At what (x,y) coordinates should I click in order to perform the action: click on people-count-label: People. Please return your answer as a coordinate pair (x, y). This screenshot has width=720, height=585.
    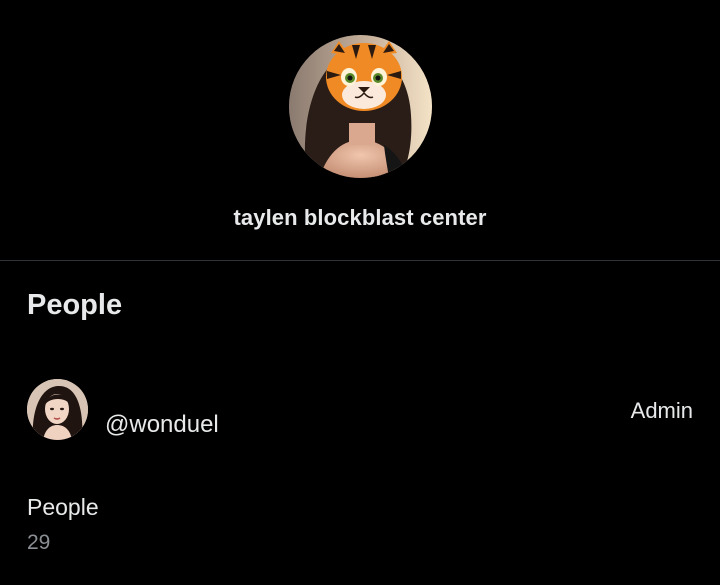
    Looking at the image, I should click on (63, 507).